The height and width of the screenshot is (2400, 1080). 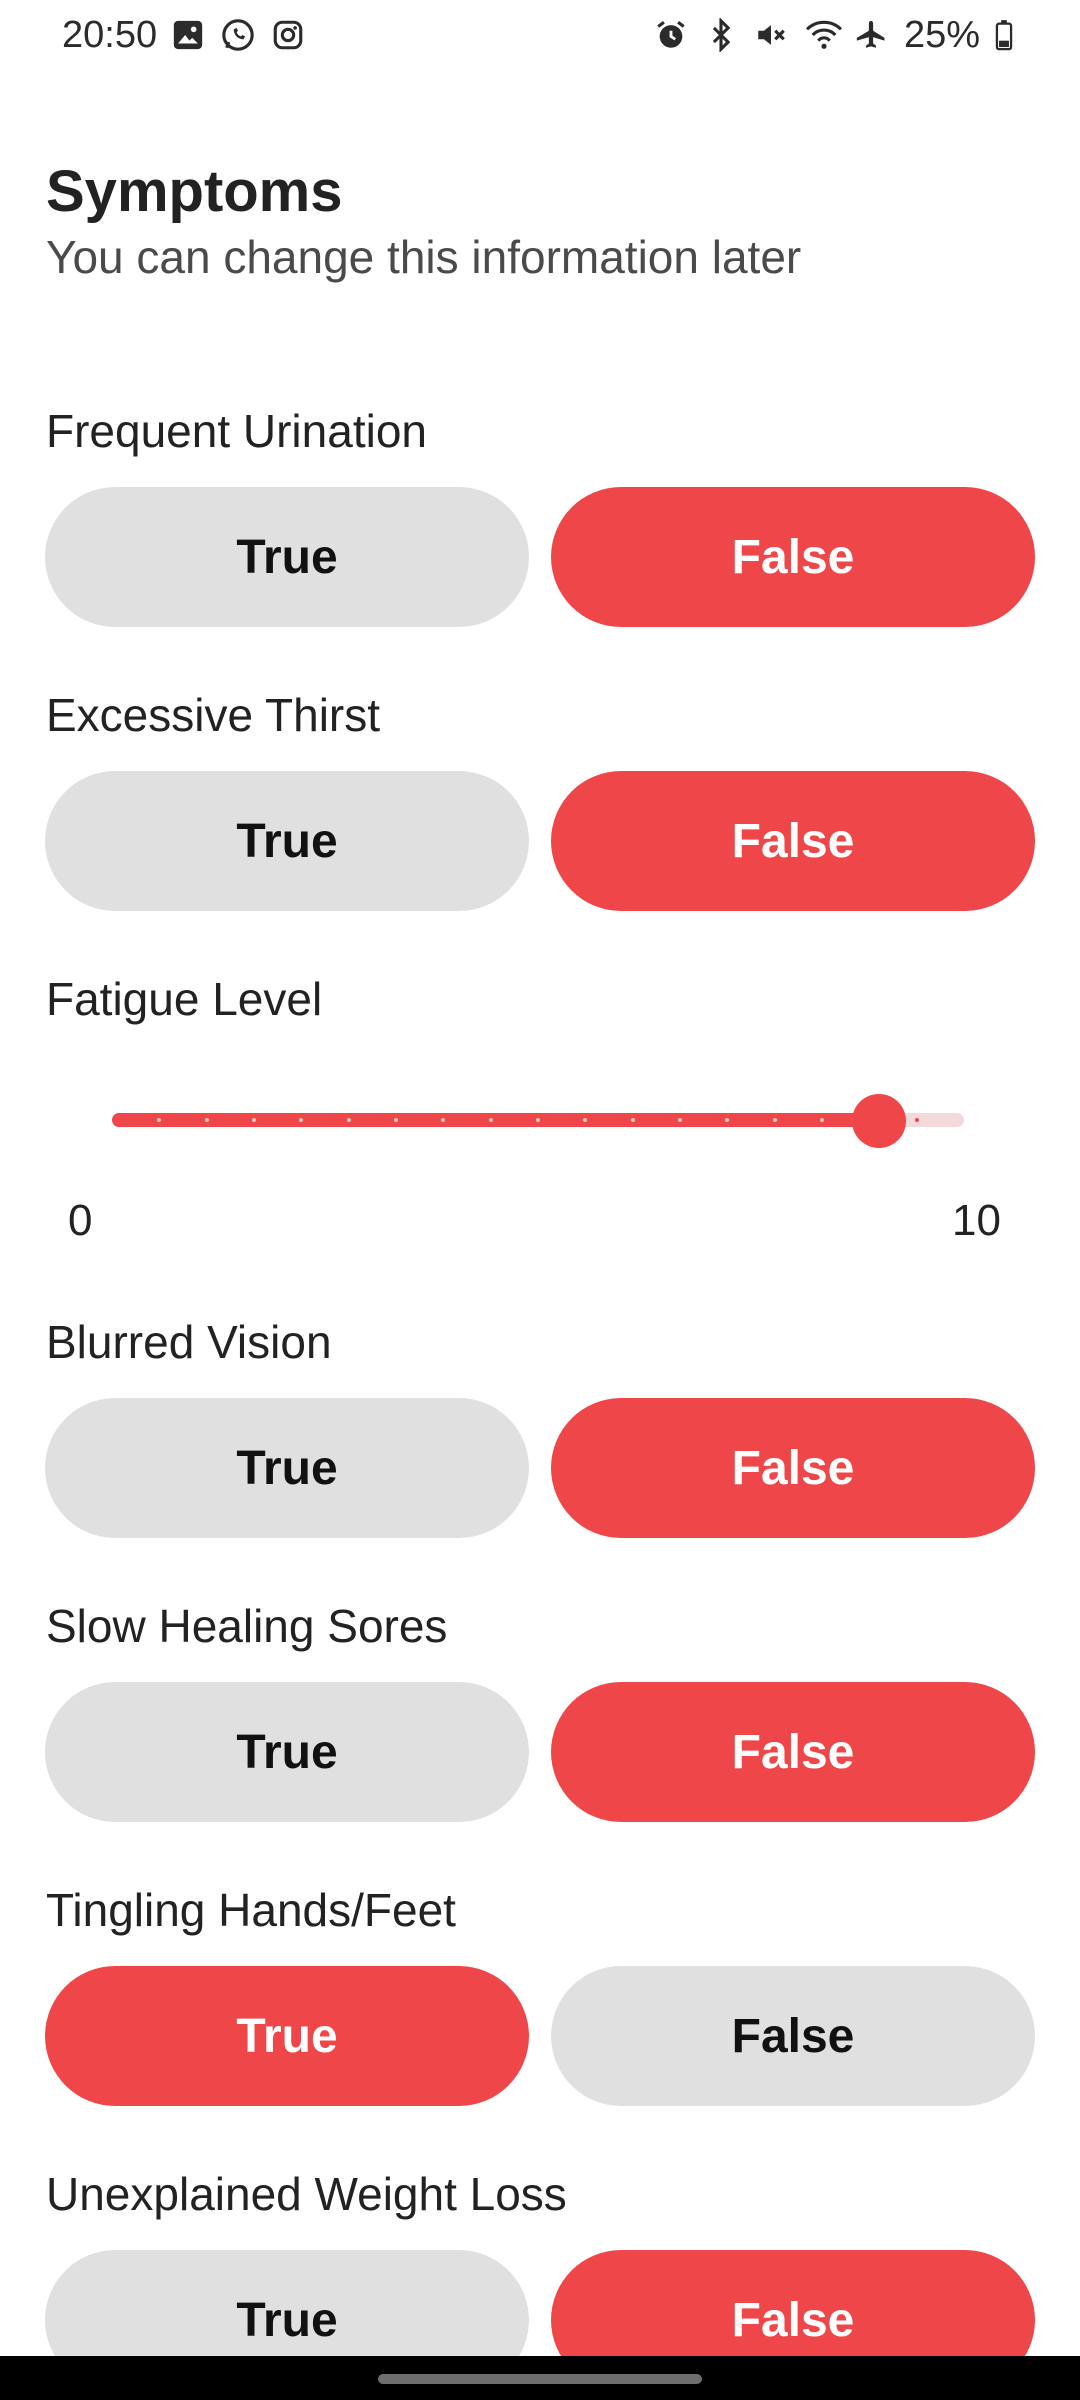 I want to click on instagram-icon, so click(x=289, y=36).